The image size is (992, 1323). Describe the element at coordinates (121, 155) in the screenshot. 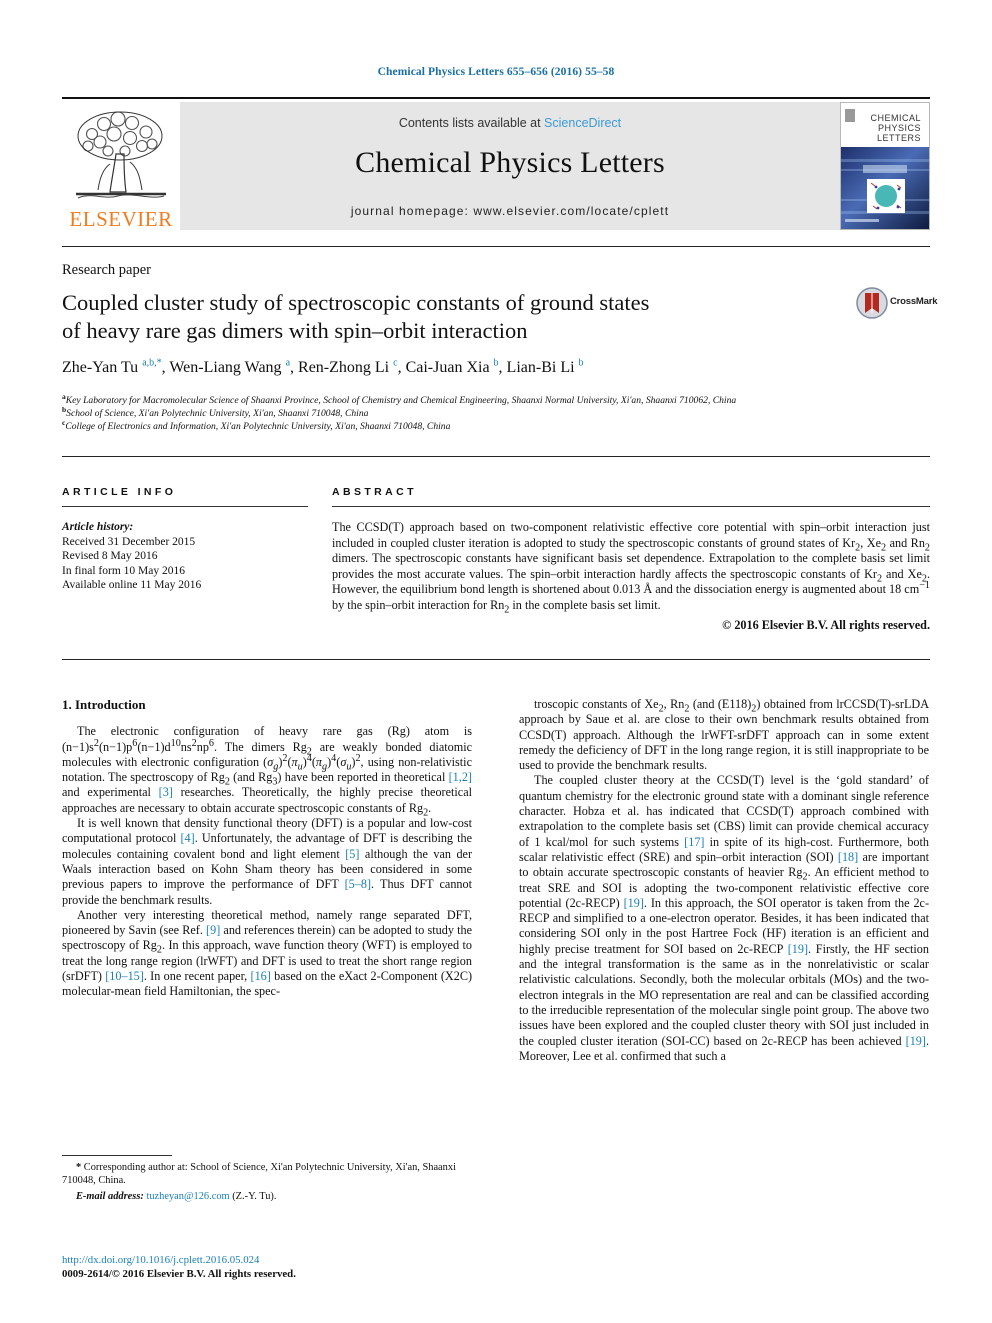

I see `elsevier-tree-icon` at that location.